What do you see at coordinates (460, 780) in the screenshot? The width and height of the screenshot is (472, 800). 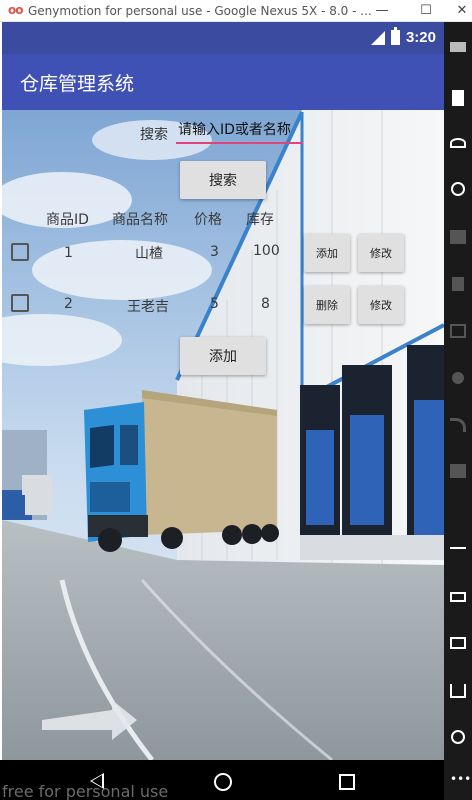 I see `more-options-icon: •••` at bounding box center [460, 780].